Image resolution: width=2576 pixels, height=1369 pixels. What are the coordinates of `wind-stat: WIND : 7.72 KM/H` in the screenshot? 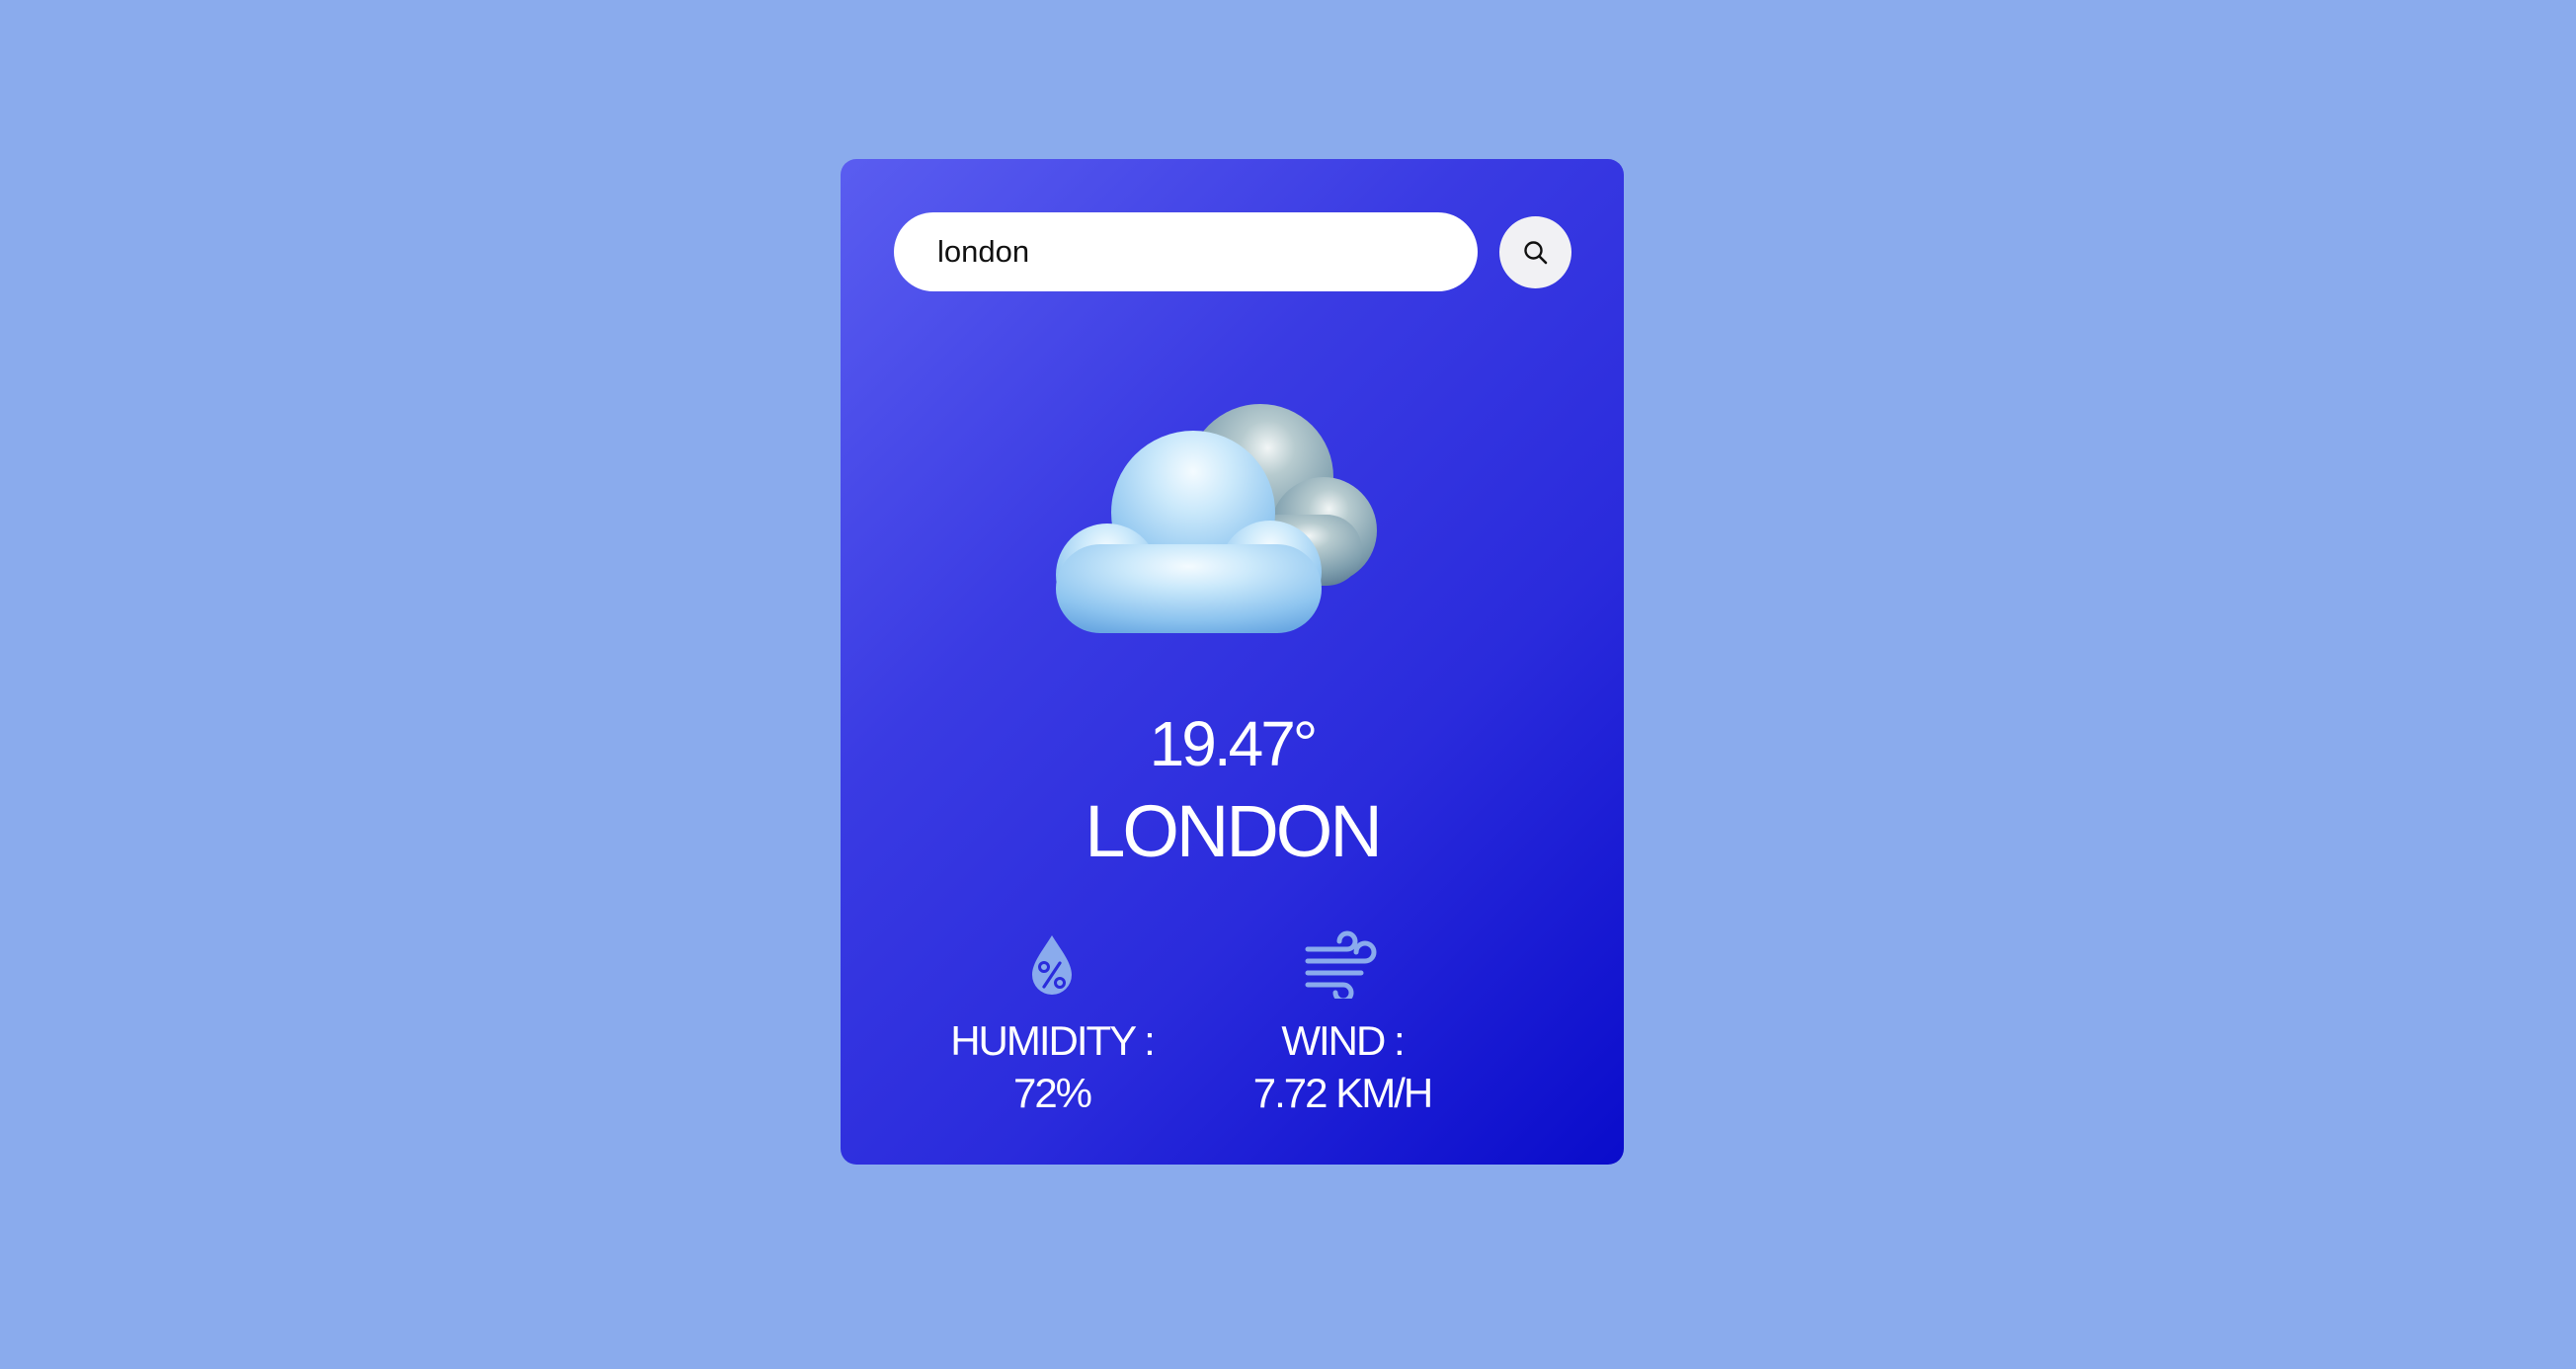 It's located at (1342, 1025).